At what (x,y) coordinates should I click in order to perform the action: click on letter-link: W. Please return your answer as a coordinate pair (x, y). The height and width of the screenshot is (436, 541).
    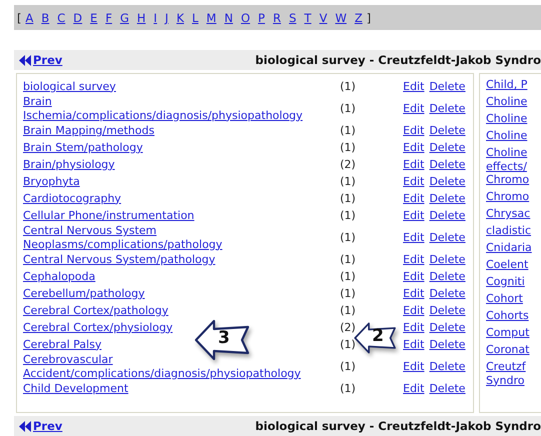
    Looking at the image, I should click on (341, 17).